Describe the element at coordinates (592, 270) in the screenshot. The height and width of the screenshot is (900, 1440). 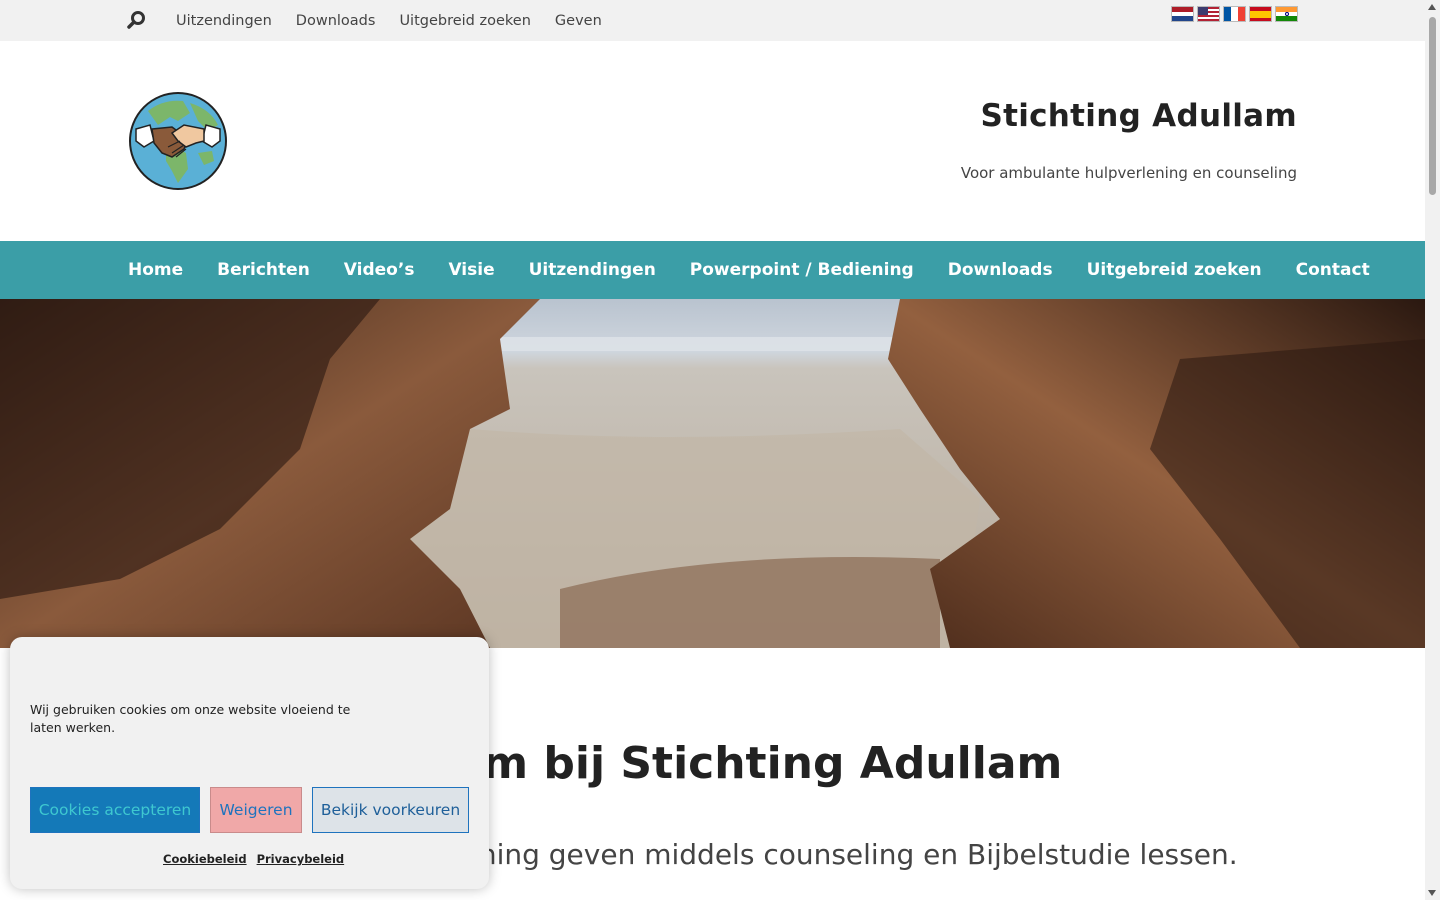
I see `nav-item-uitzendingen: Uitzendingen` at that location.